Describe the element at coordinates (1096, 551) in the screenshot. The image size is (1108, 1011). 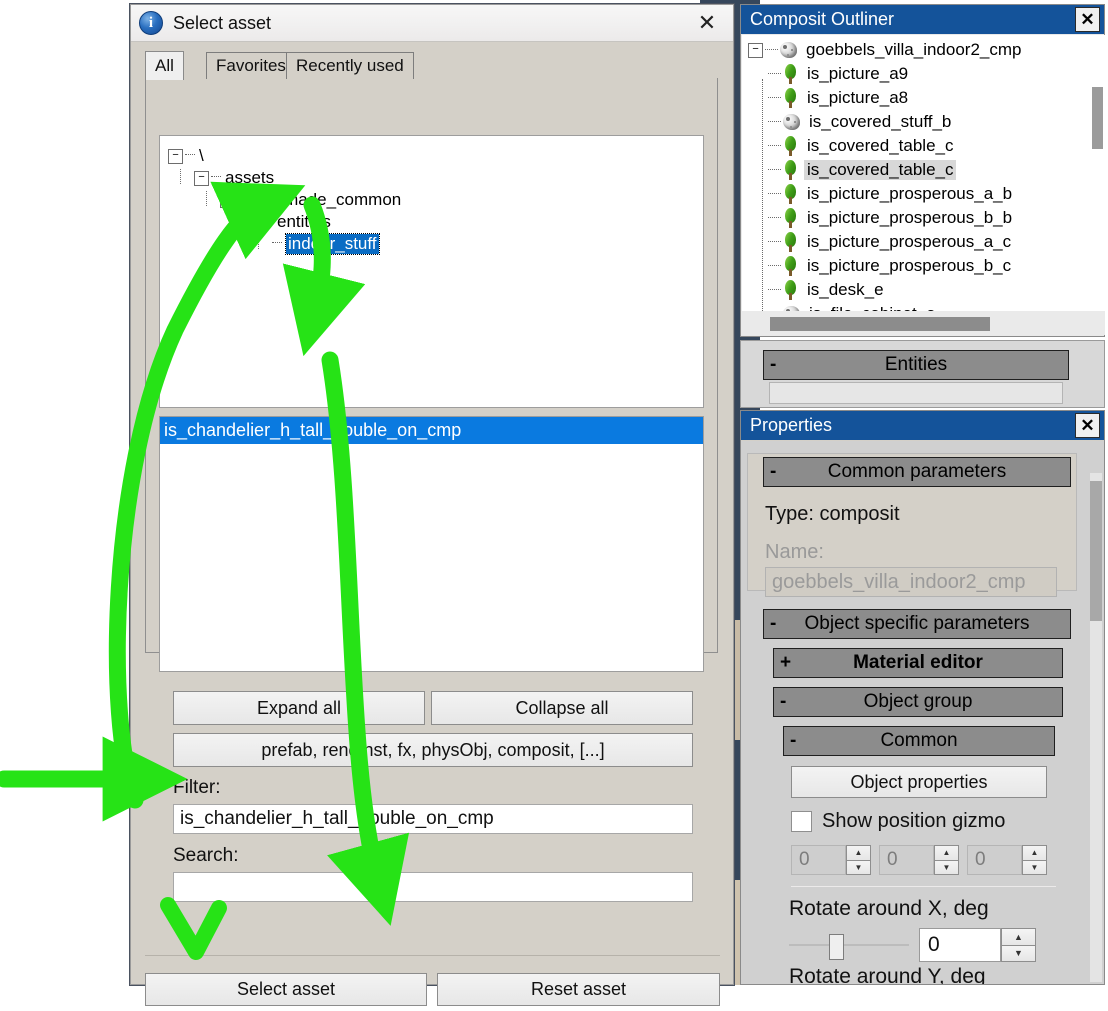
I see `properties-scrollbar-thumb` at that location.